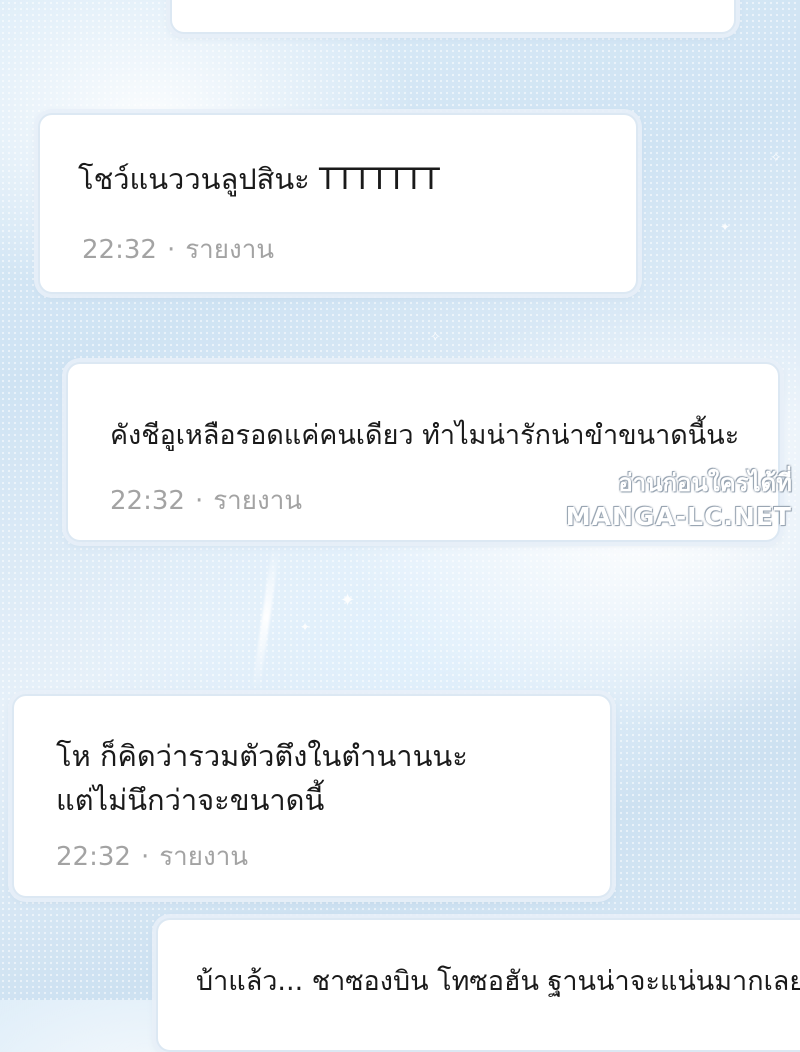 Image resolution: width=800 pixels, height=1052 pixels. What do you see at coordinates (674, 500) in the screenshot?
I see `watermark: อ่านก่อนใครได้ที่ MANGA-LC.NET` at bounding box center [674, 500].